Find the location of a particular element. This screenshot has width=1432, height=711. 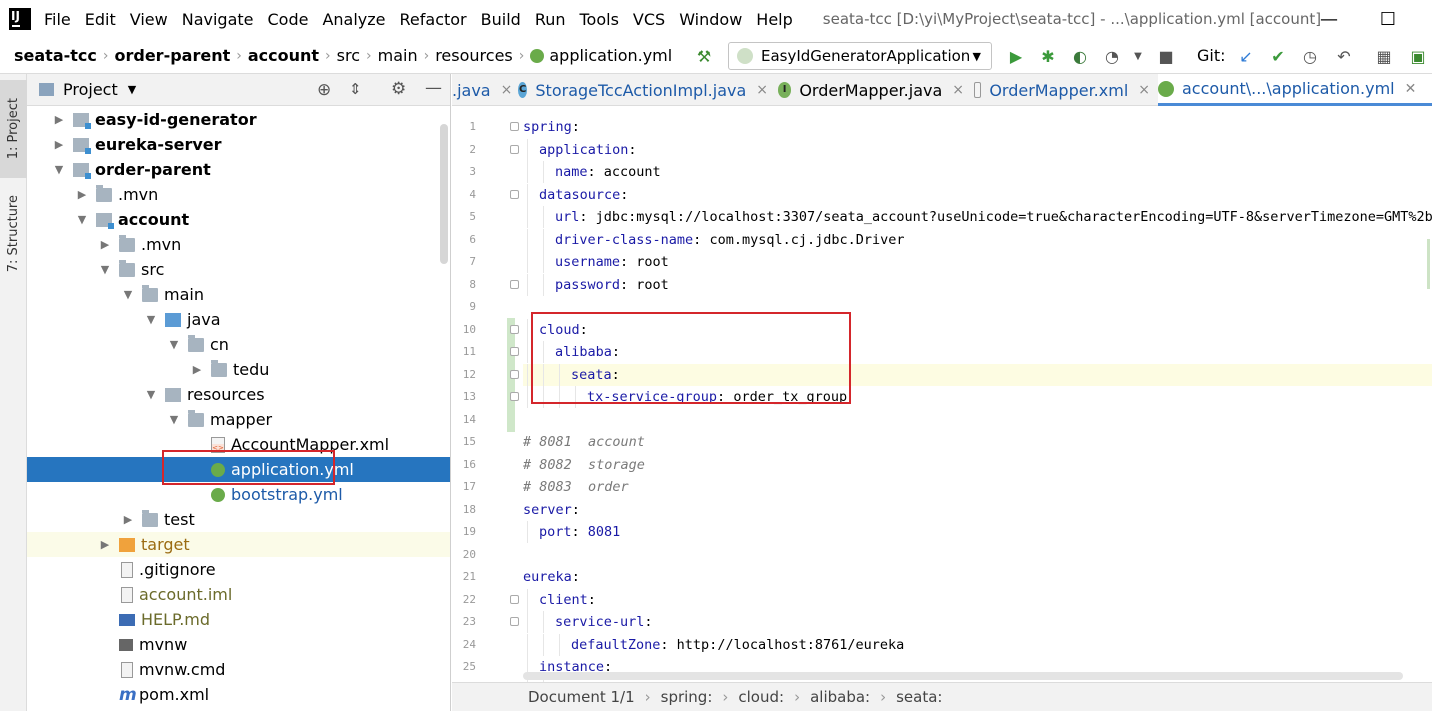

profile-icon: ◔ is located at coordinates (1112, 56).